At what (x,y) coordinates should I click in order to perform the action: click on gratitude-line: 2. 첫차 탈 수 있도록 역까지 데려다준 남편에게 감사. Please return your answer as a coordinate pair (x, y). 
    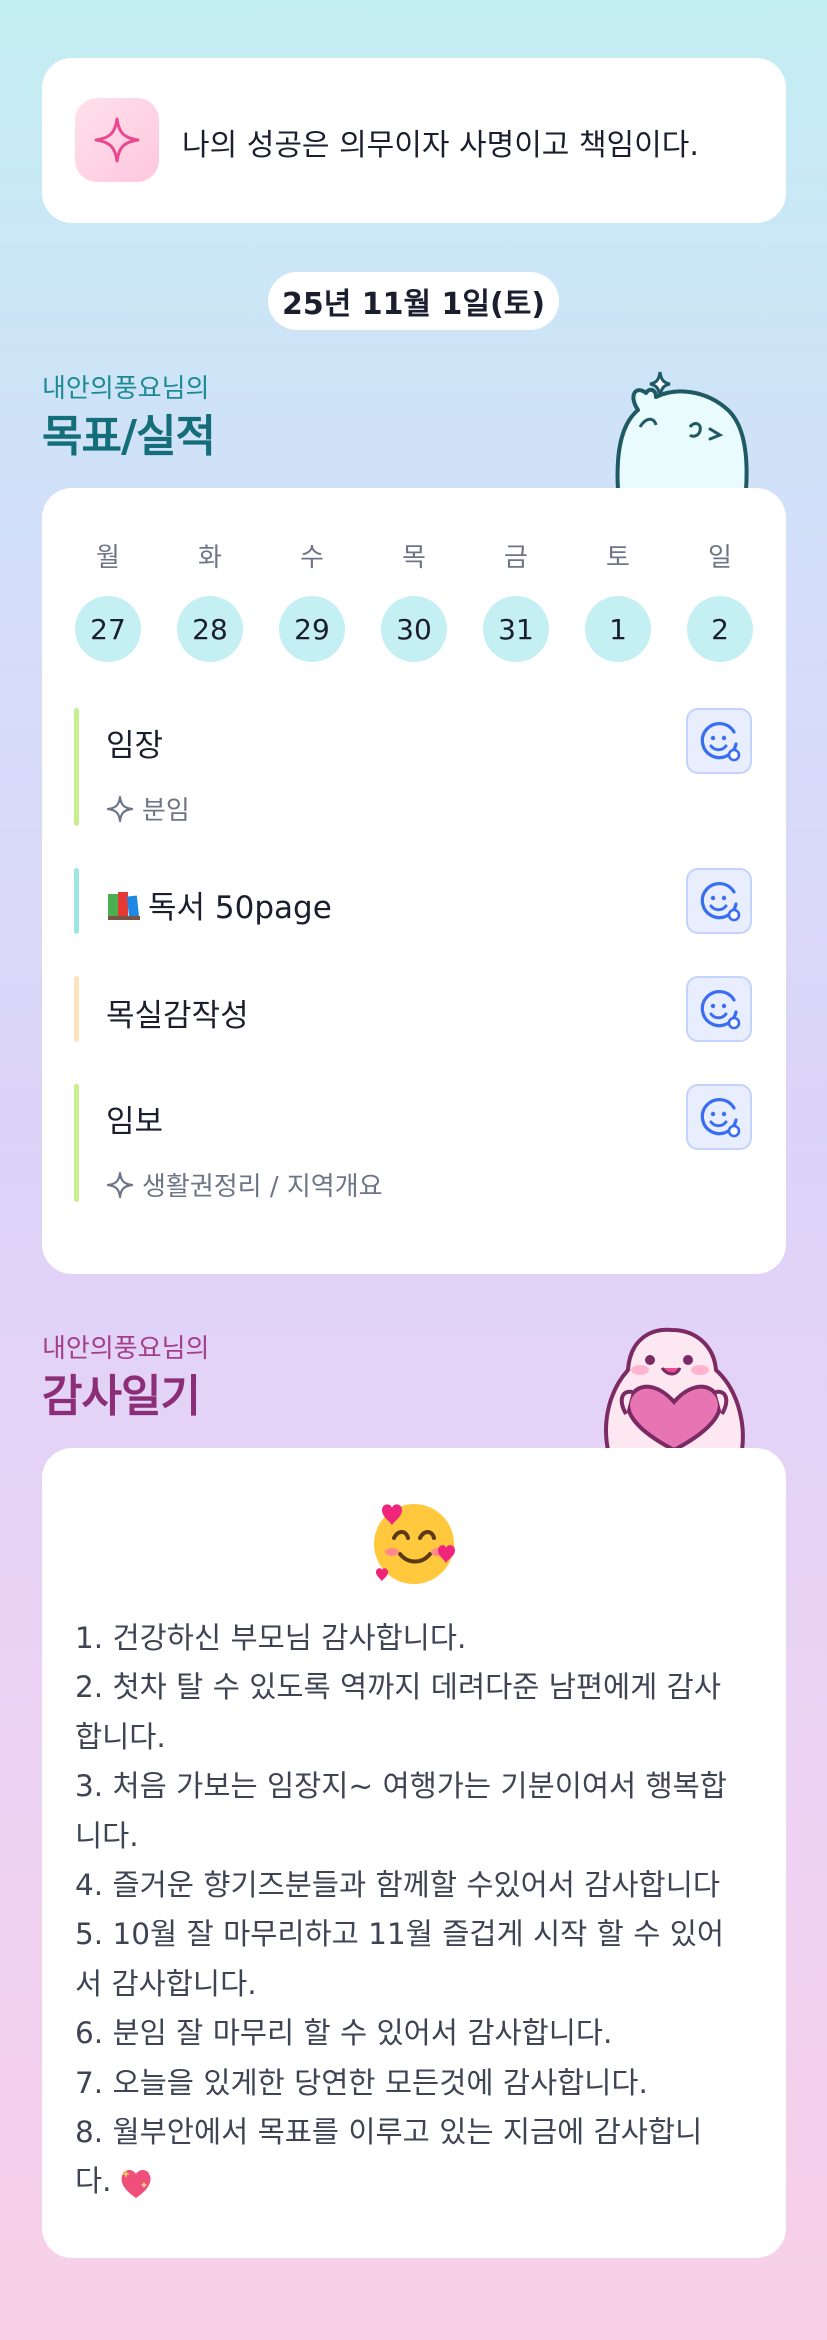
    Looking at the image, I should click on (398, 1687).